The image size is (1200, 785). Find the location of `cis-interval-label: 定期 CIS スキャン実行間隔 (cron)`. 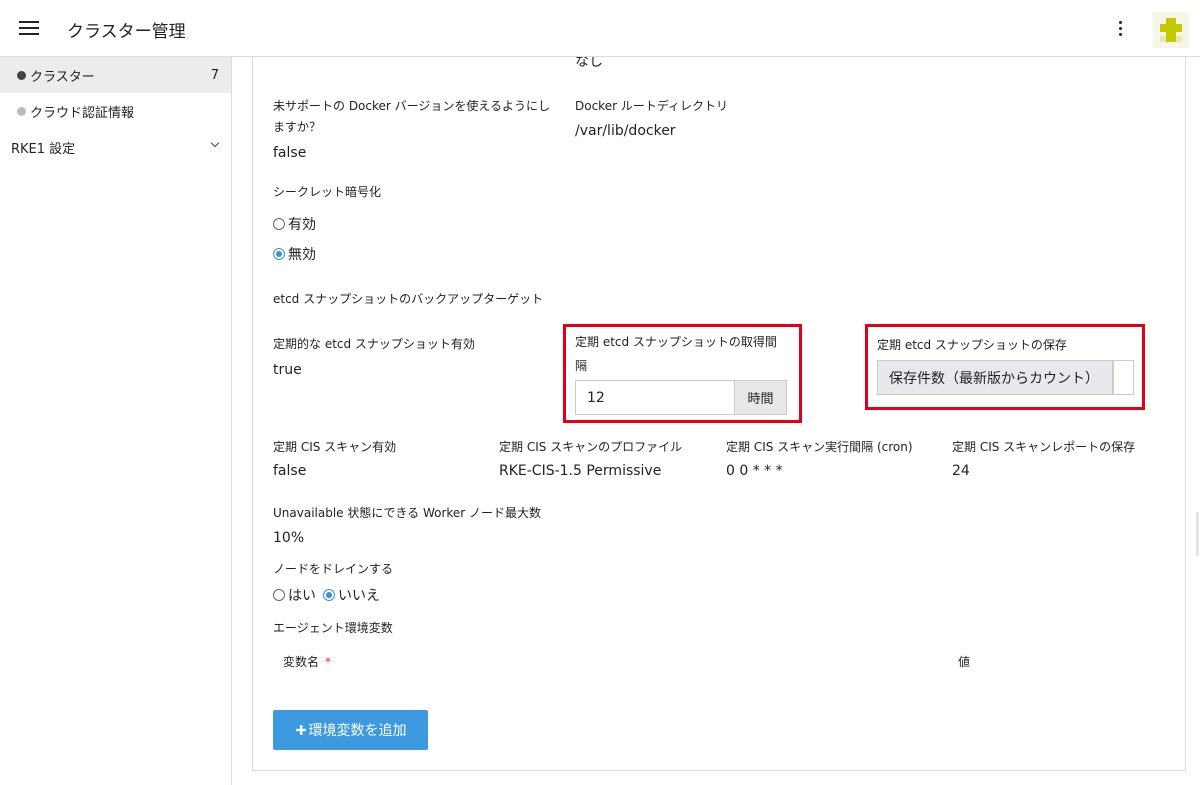

cis-interval-label: 定期 CIS スキャン実行間隔 (cron) is located at coordinates (819, 447).